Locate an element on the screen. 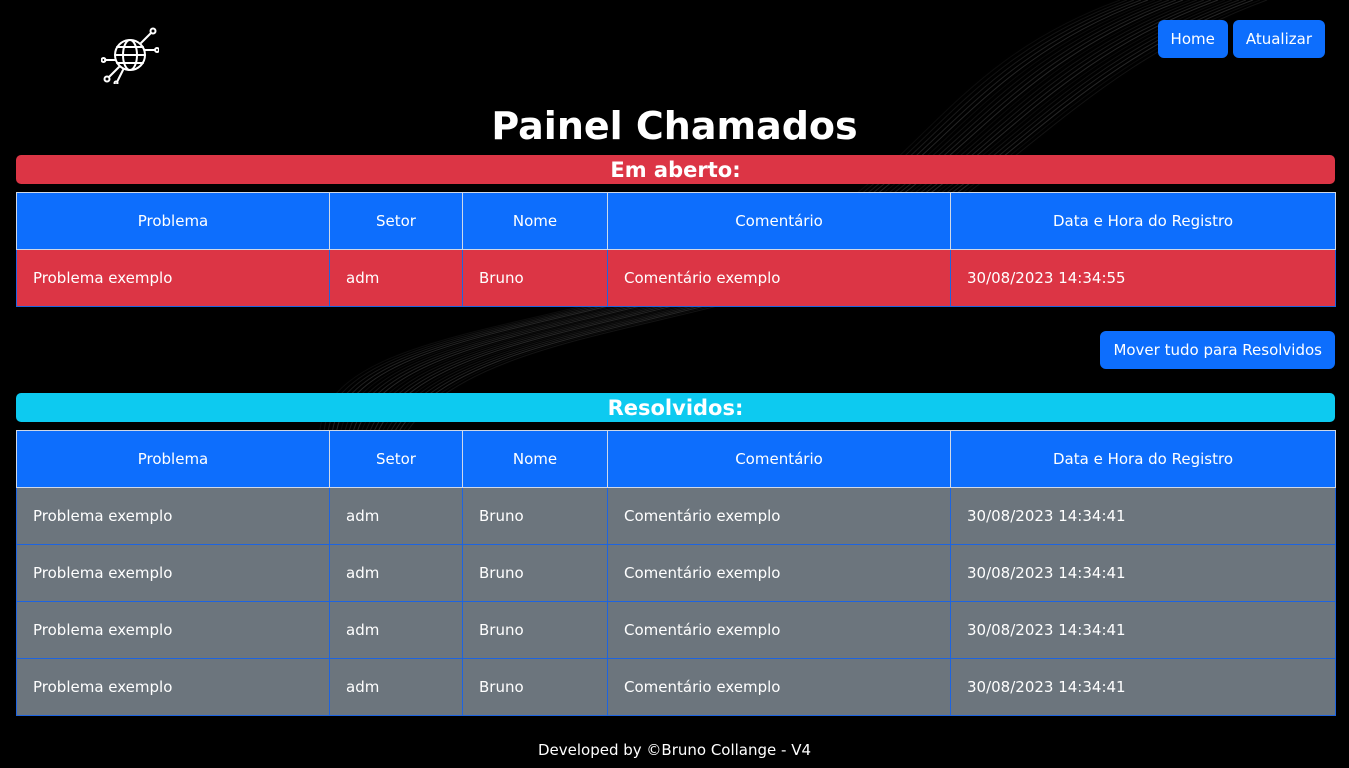 Image resolution: width=1349 pixels, height=768 pixels. cell-data-hora: 30/08/2023 14:34:55 is located at coordinates (1143, 278).